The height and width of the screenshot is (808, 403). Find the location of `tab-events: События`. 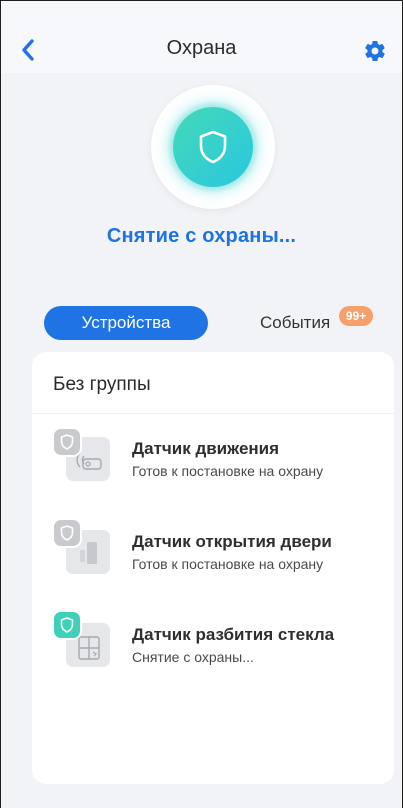

tab-events: События is located at coordinates (295, 323).